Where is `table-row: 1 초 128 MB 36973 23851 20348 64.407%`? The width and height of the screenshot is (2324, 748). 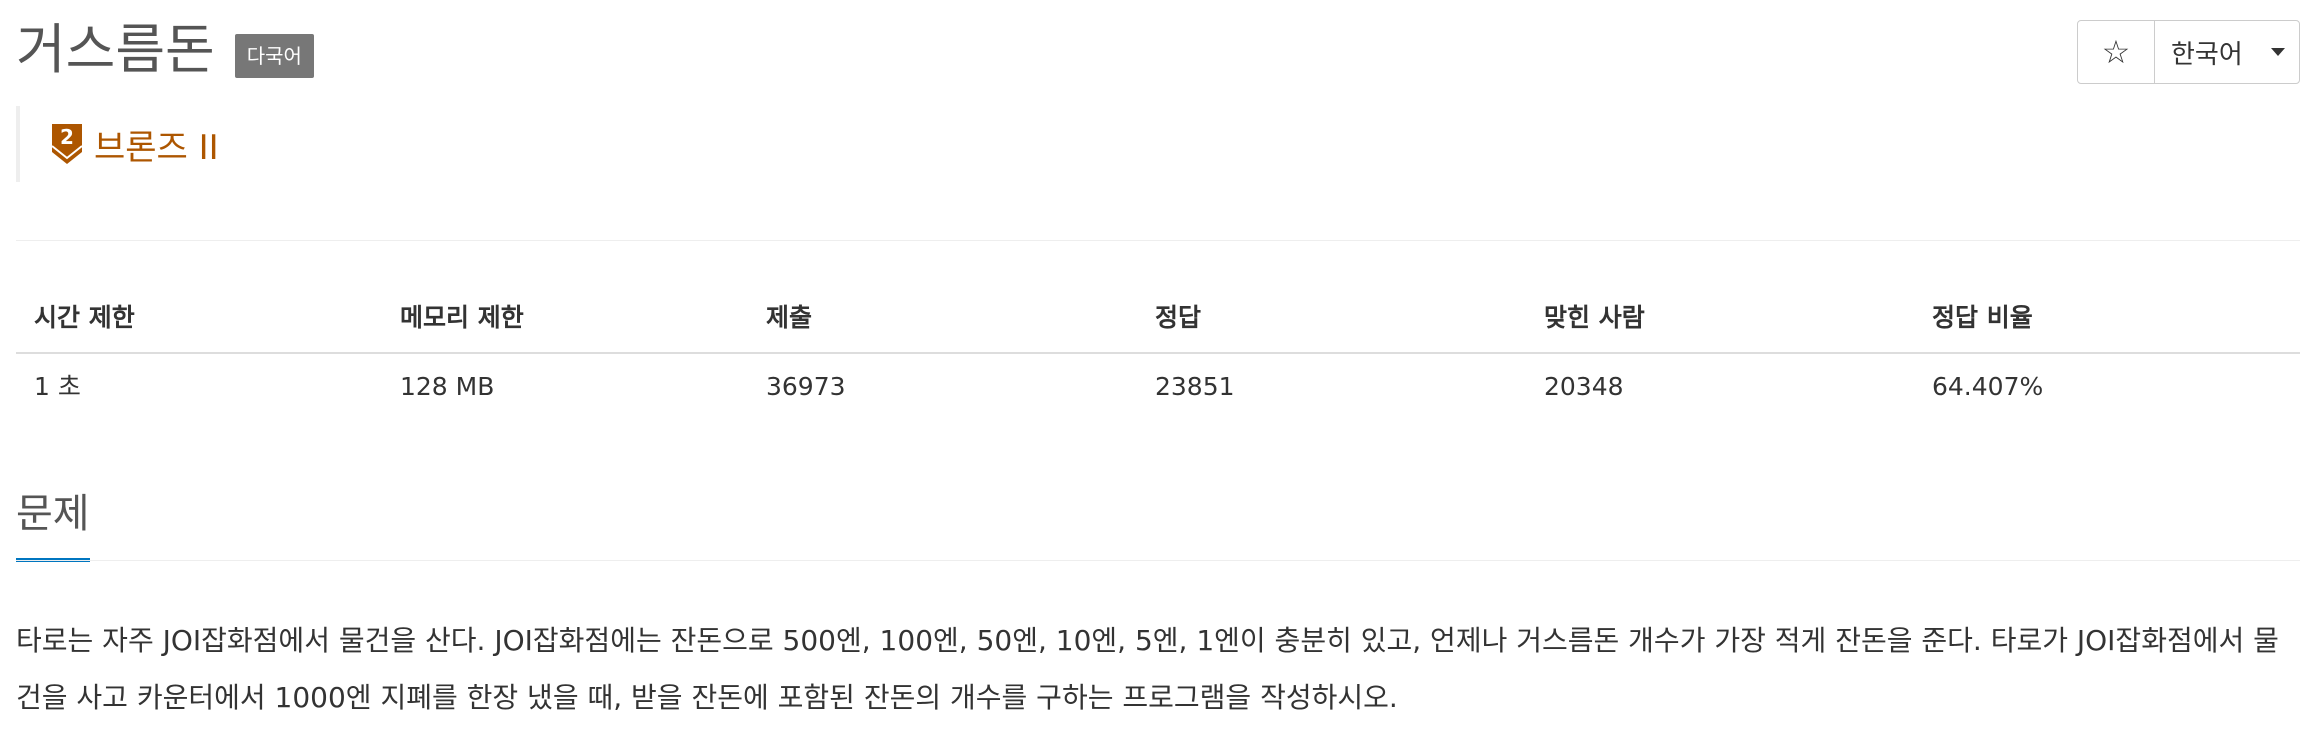
table-row: 1 초 128 MB 36973 23851 20348 64.407% is located at coordinates (1158, 387).